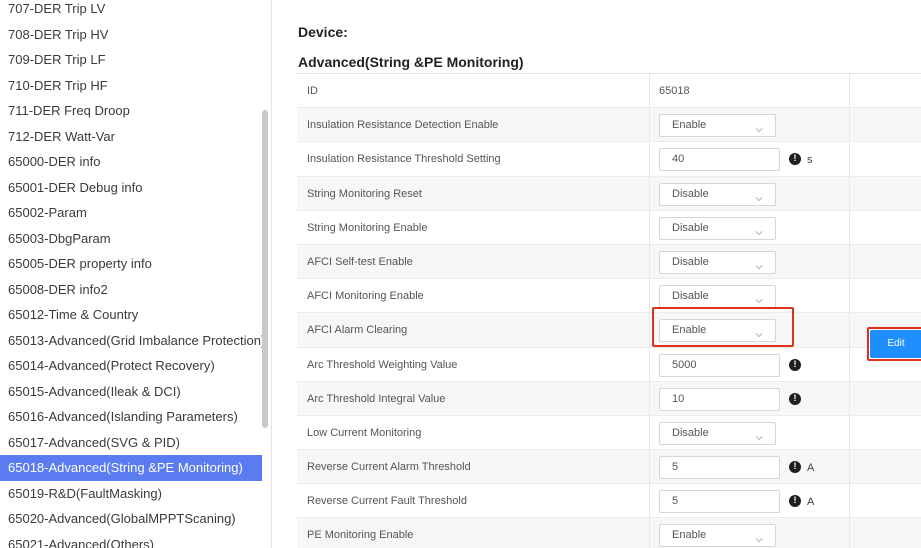  I want to click on row-value: 10, so click(749, 399).